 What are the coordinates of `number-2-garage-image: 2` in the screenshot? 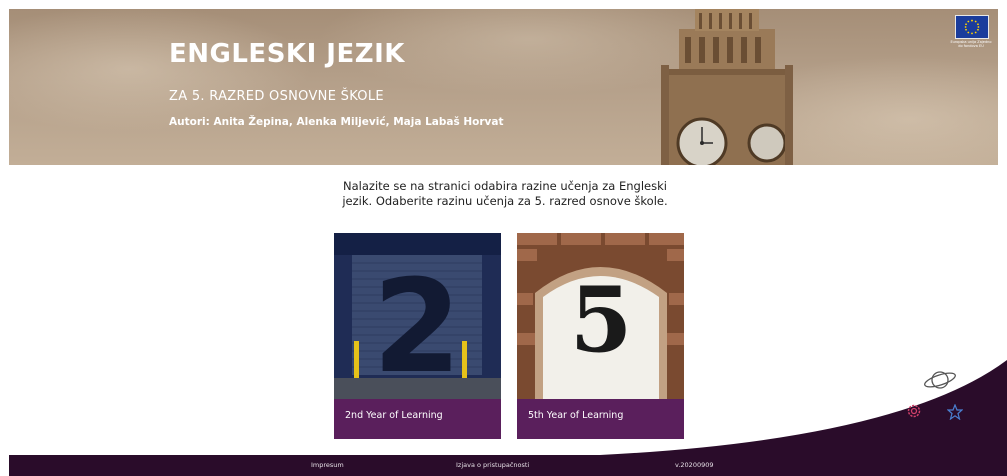 It's located at (417, 316).